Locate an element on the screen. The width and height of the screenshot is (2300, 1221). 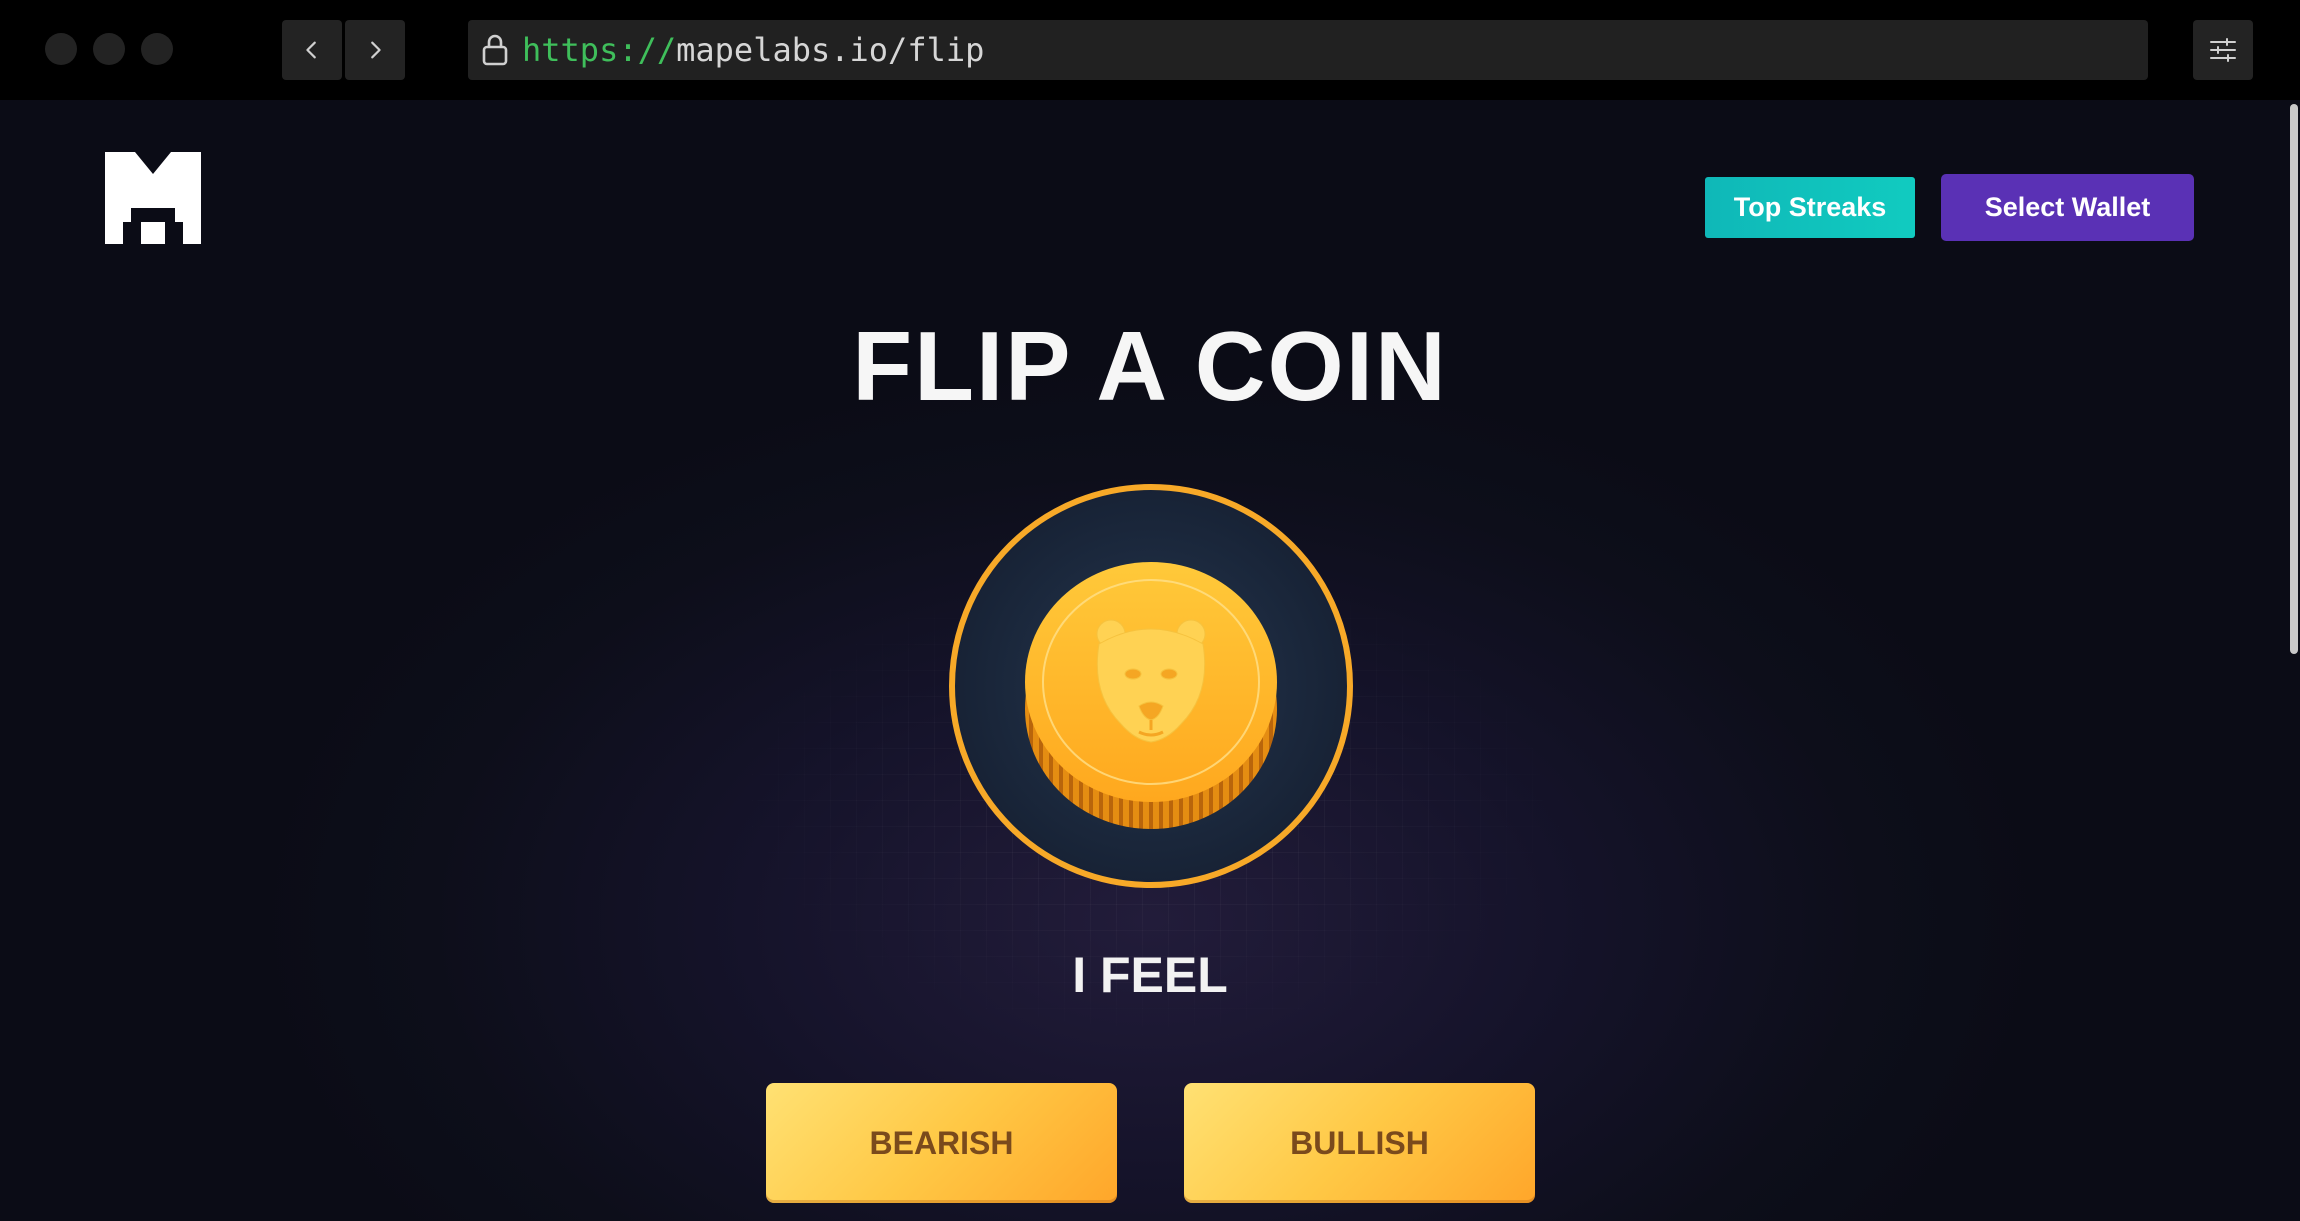
sliders-icon is located at coordinates (2223, 50).